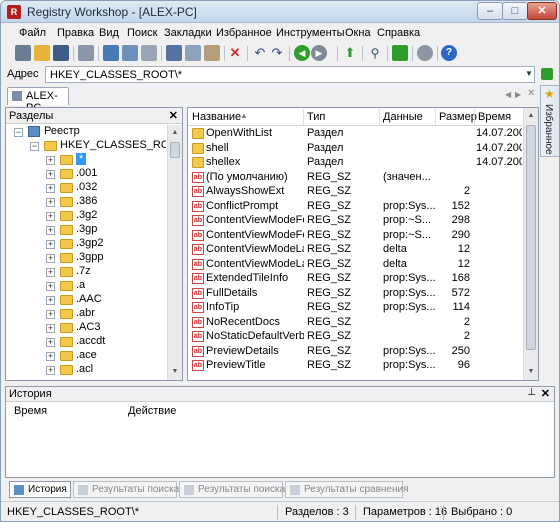  What do you see at coordinates (531, 93) in the screenshot?
I see `tab-close-icon: ✕` at bounding box center [531, 93].